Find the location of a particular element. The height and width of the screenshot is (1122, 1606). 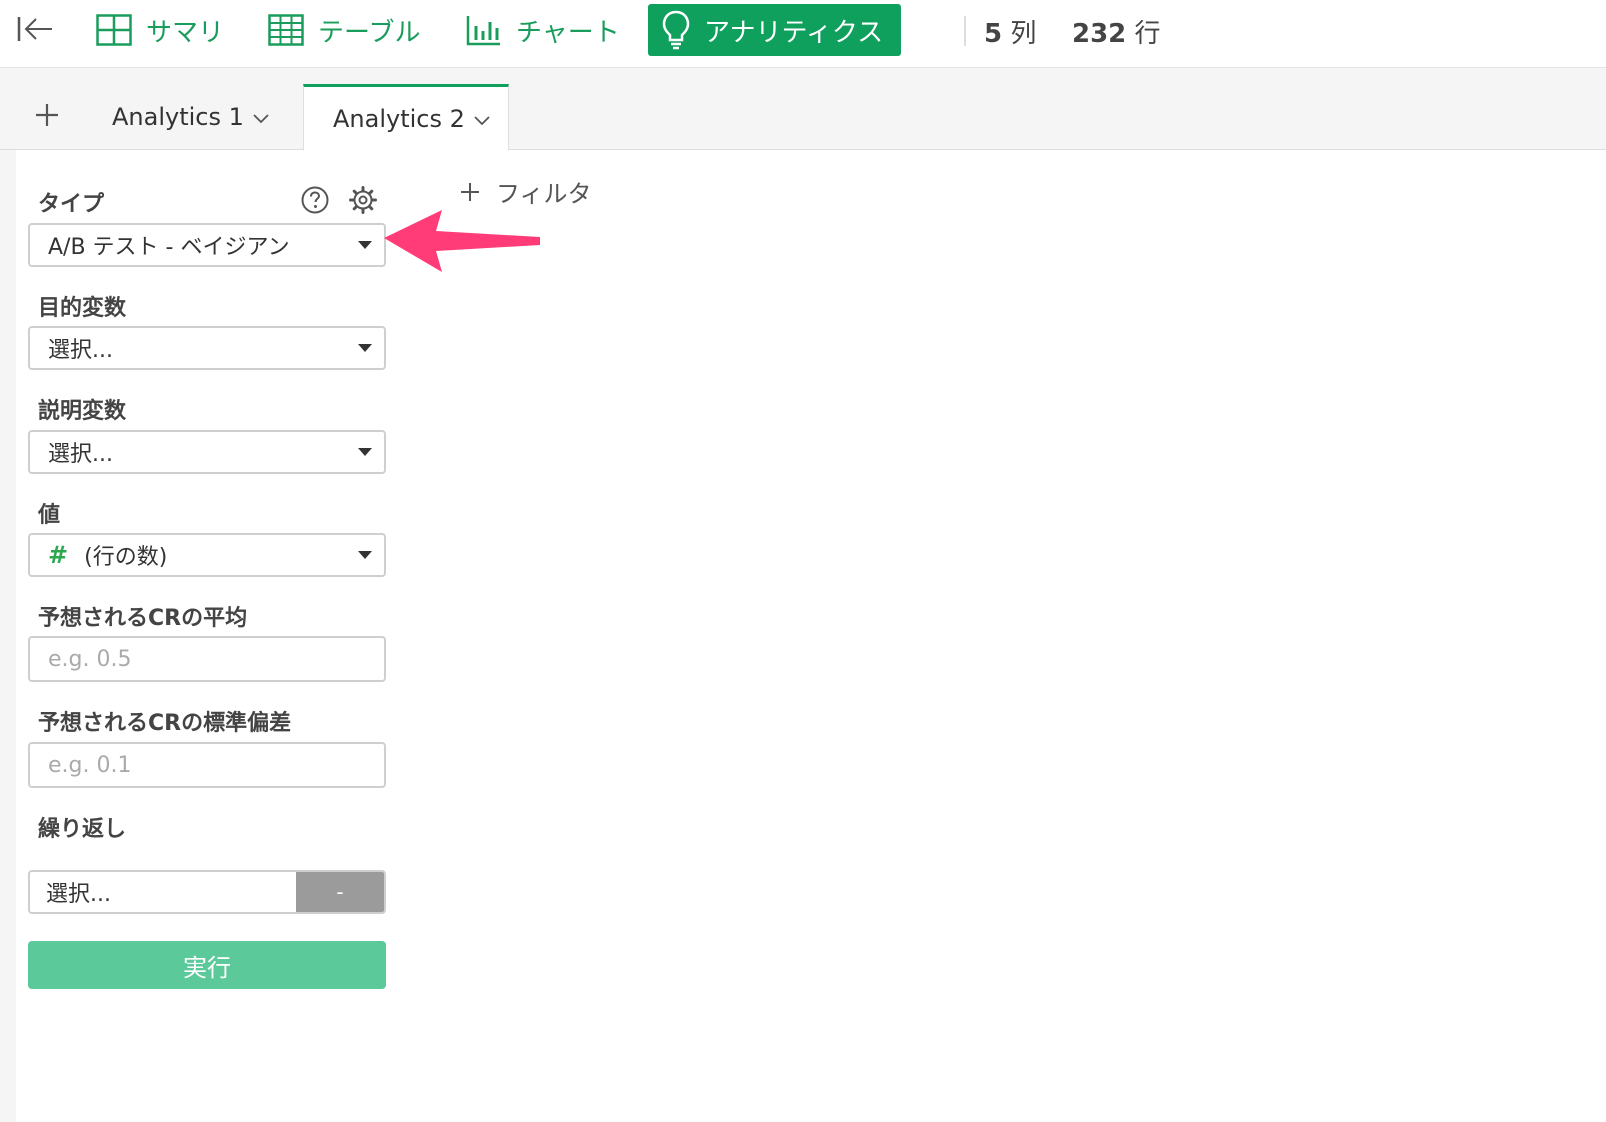

tab-table-label: テーブル is located at coordinates (369, 32).